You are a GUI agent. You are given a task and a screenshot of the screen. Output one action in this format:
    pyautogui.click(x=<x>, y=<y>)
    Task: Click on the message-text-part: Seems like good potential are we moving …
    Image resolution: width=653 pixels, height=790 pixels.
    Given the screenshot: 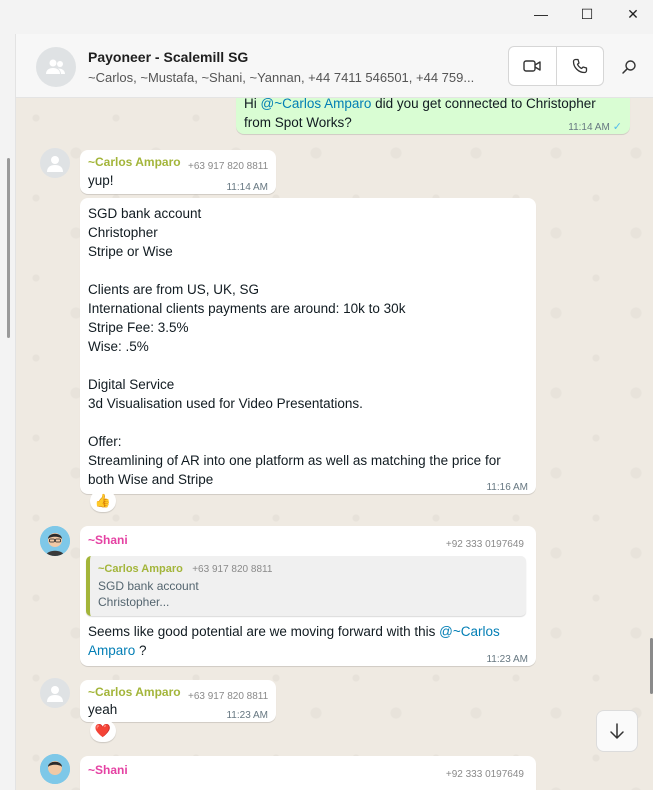 What is the action you would take?
    pyautogui.click(x=264, y=631)
    